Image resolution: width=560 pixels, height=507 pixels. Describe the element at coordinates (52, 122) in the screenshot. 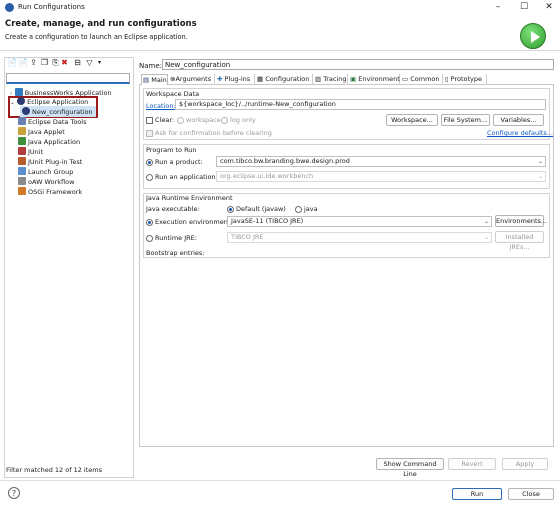

I see `tree-item-eclipse-data-tools: Eclipse Data Tools` at that location.